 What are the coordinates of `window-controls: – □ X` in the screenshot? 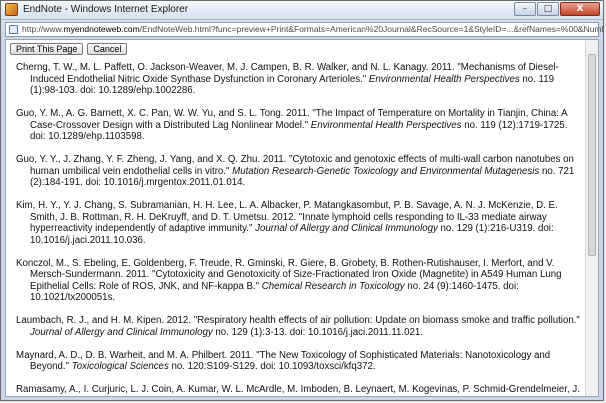 It's located at (557, 9).